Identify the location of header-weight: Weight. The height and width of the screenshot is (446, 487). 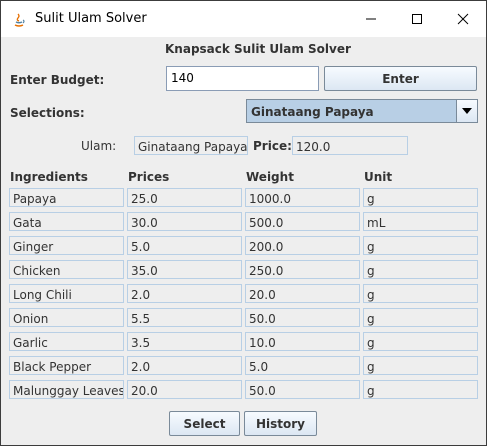
(270, 177).